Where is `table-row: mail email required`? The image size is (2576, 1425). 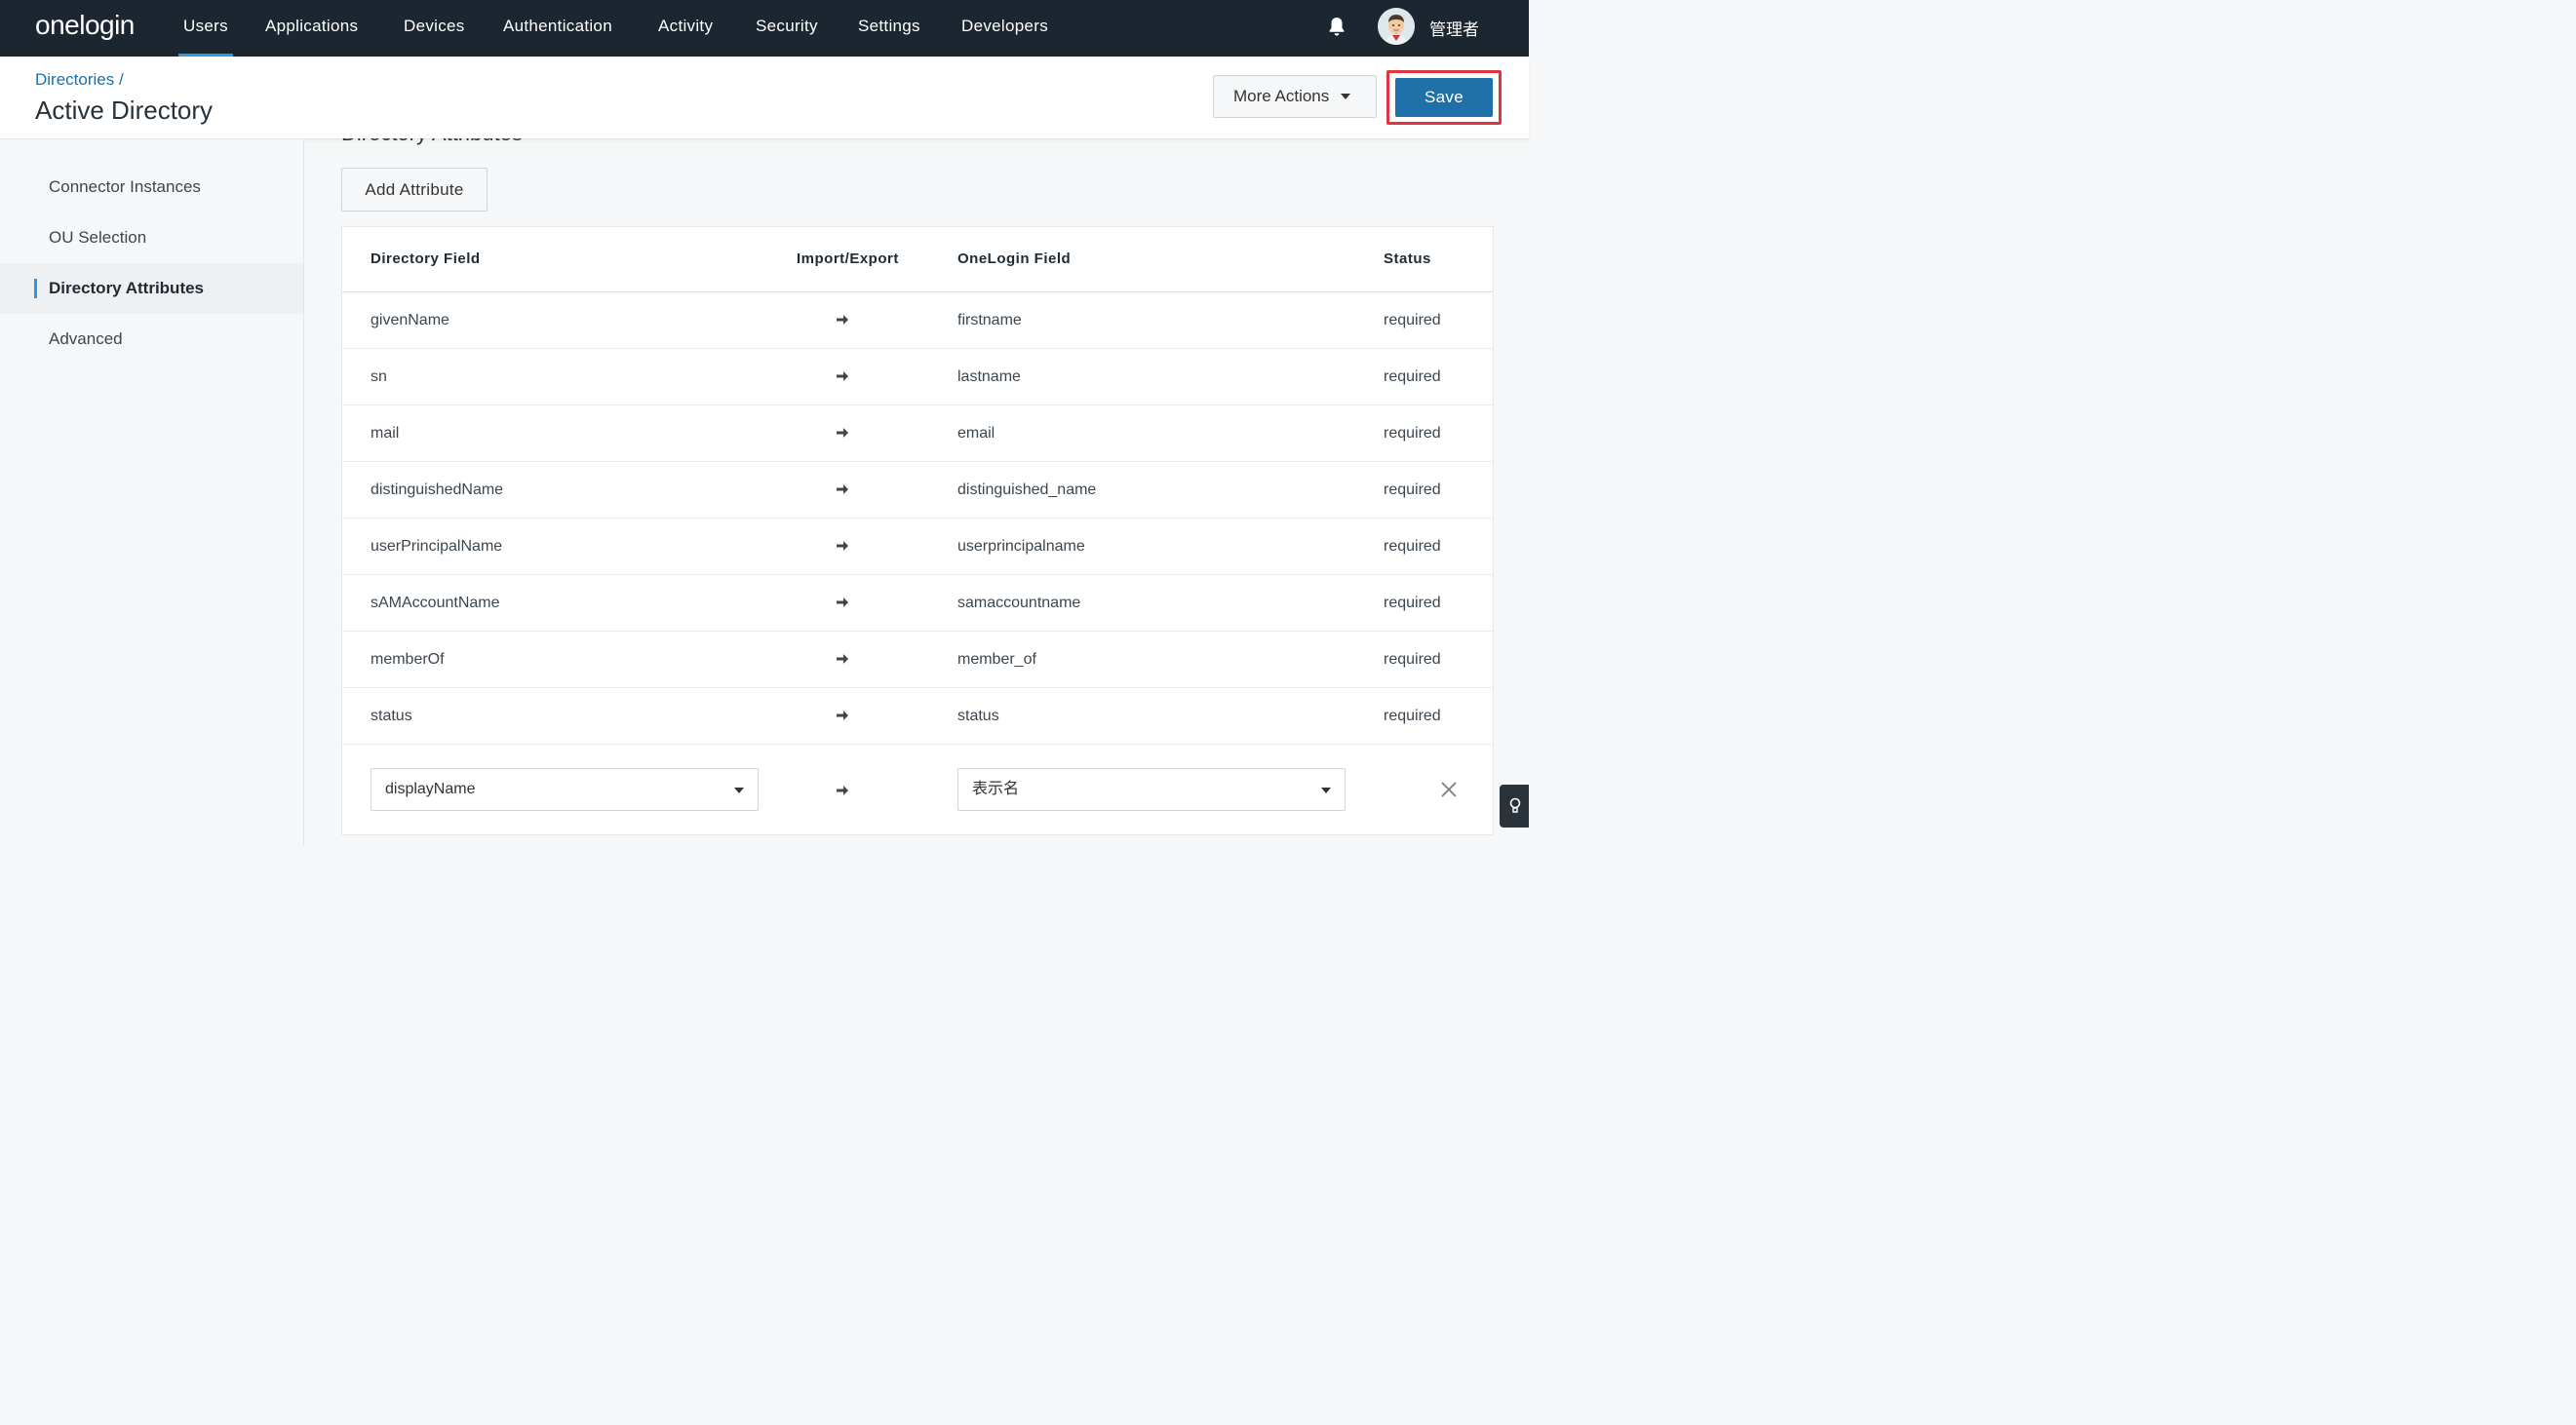 table-row: mail email required is located at coordinates (917, 433).